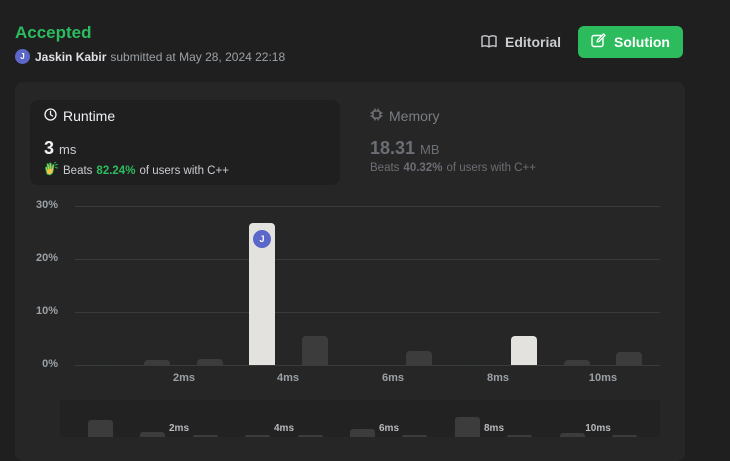 The height and width of the screenshot is (461, 730). I want to click on memory-title-label: Memory, so click(414, 116).